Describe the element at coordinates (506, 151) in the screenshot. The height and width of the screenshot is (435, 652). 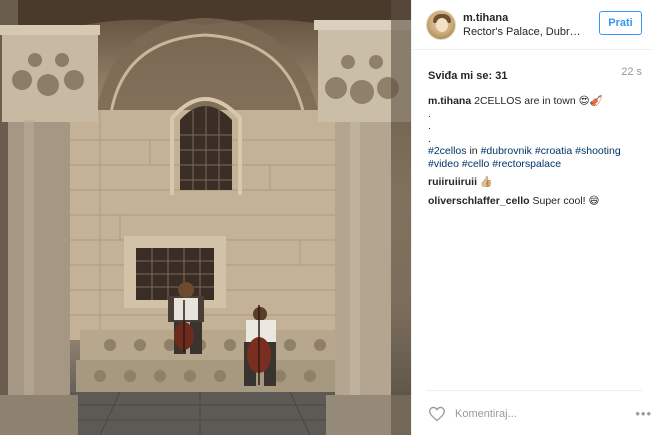
I see `hashtag-link: #dubrovnik` at that location.